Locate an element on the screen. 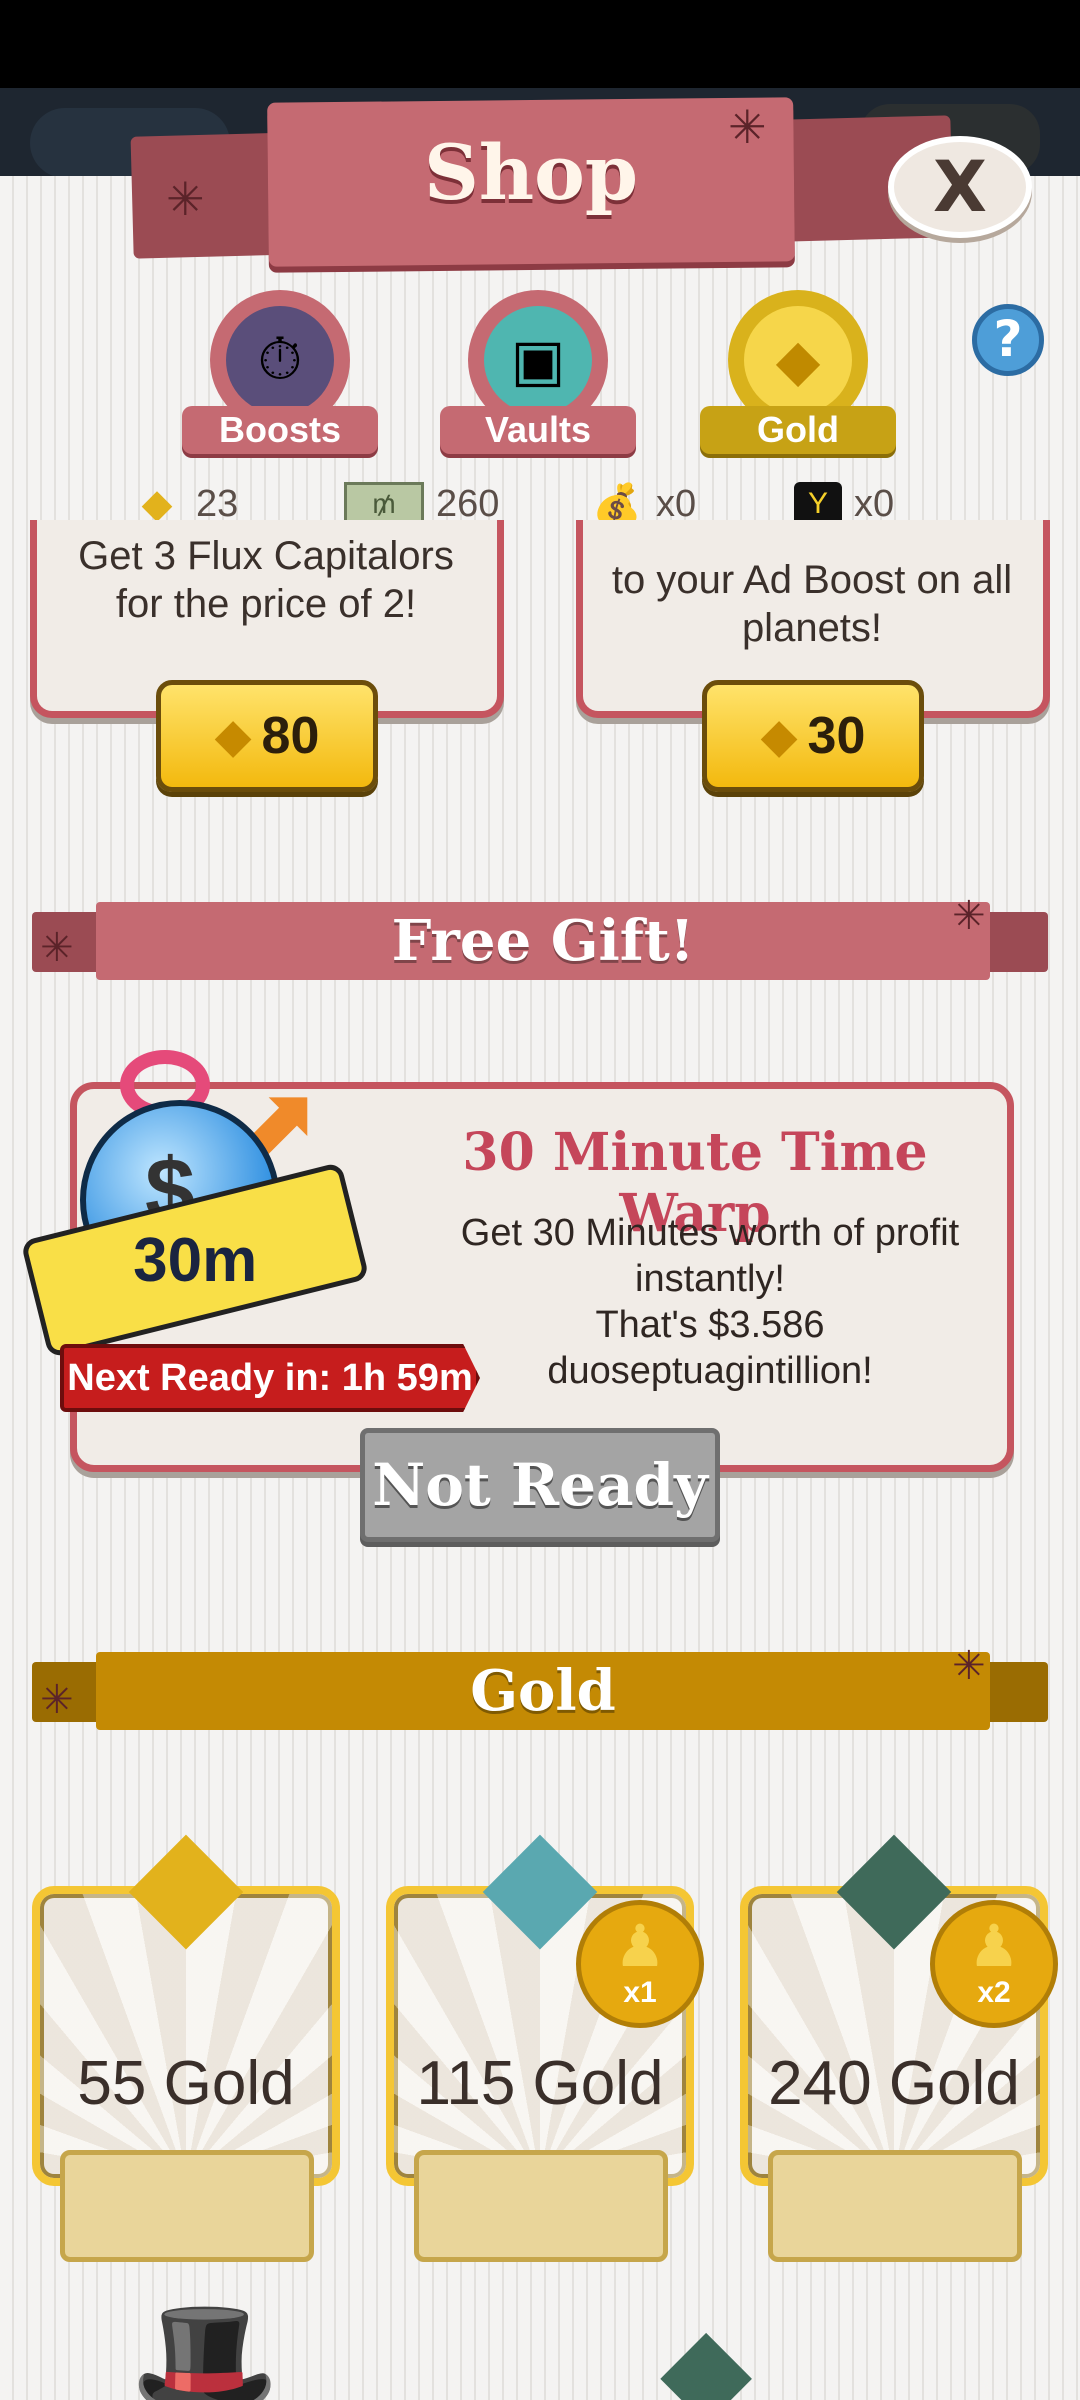 The width and height of the screenshot is (1080, 2400). gold-pile-icon: ◆ is located at coordinates (186, 1879).